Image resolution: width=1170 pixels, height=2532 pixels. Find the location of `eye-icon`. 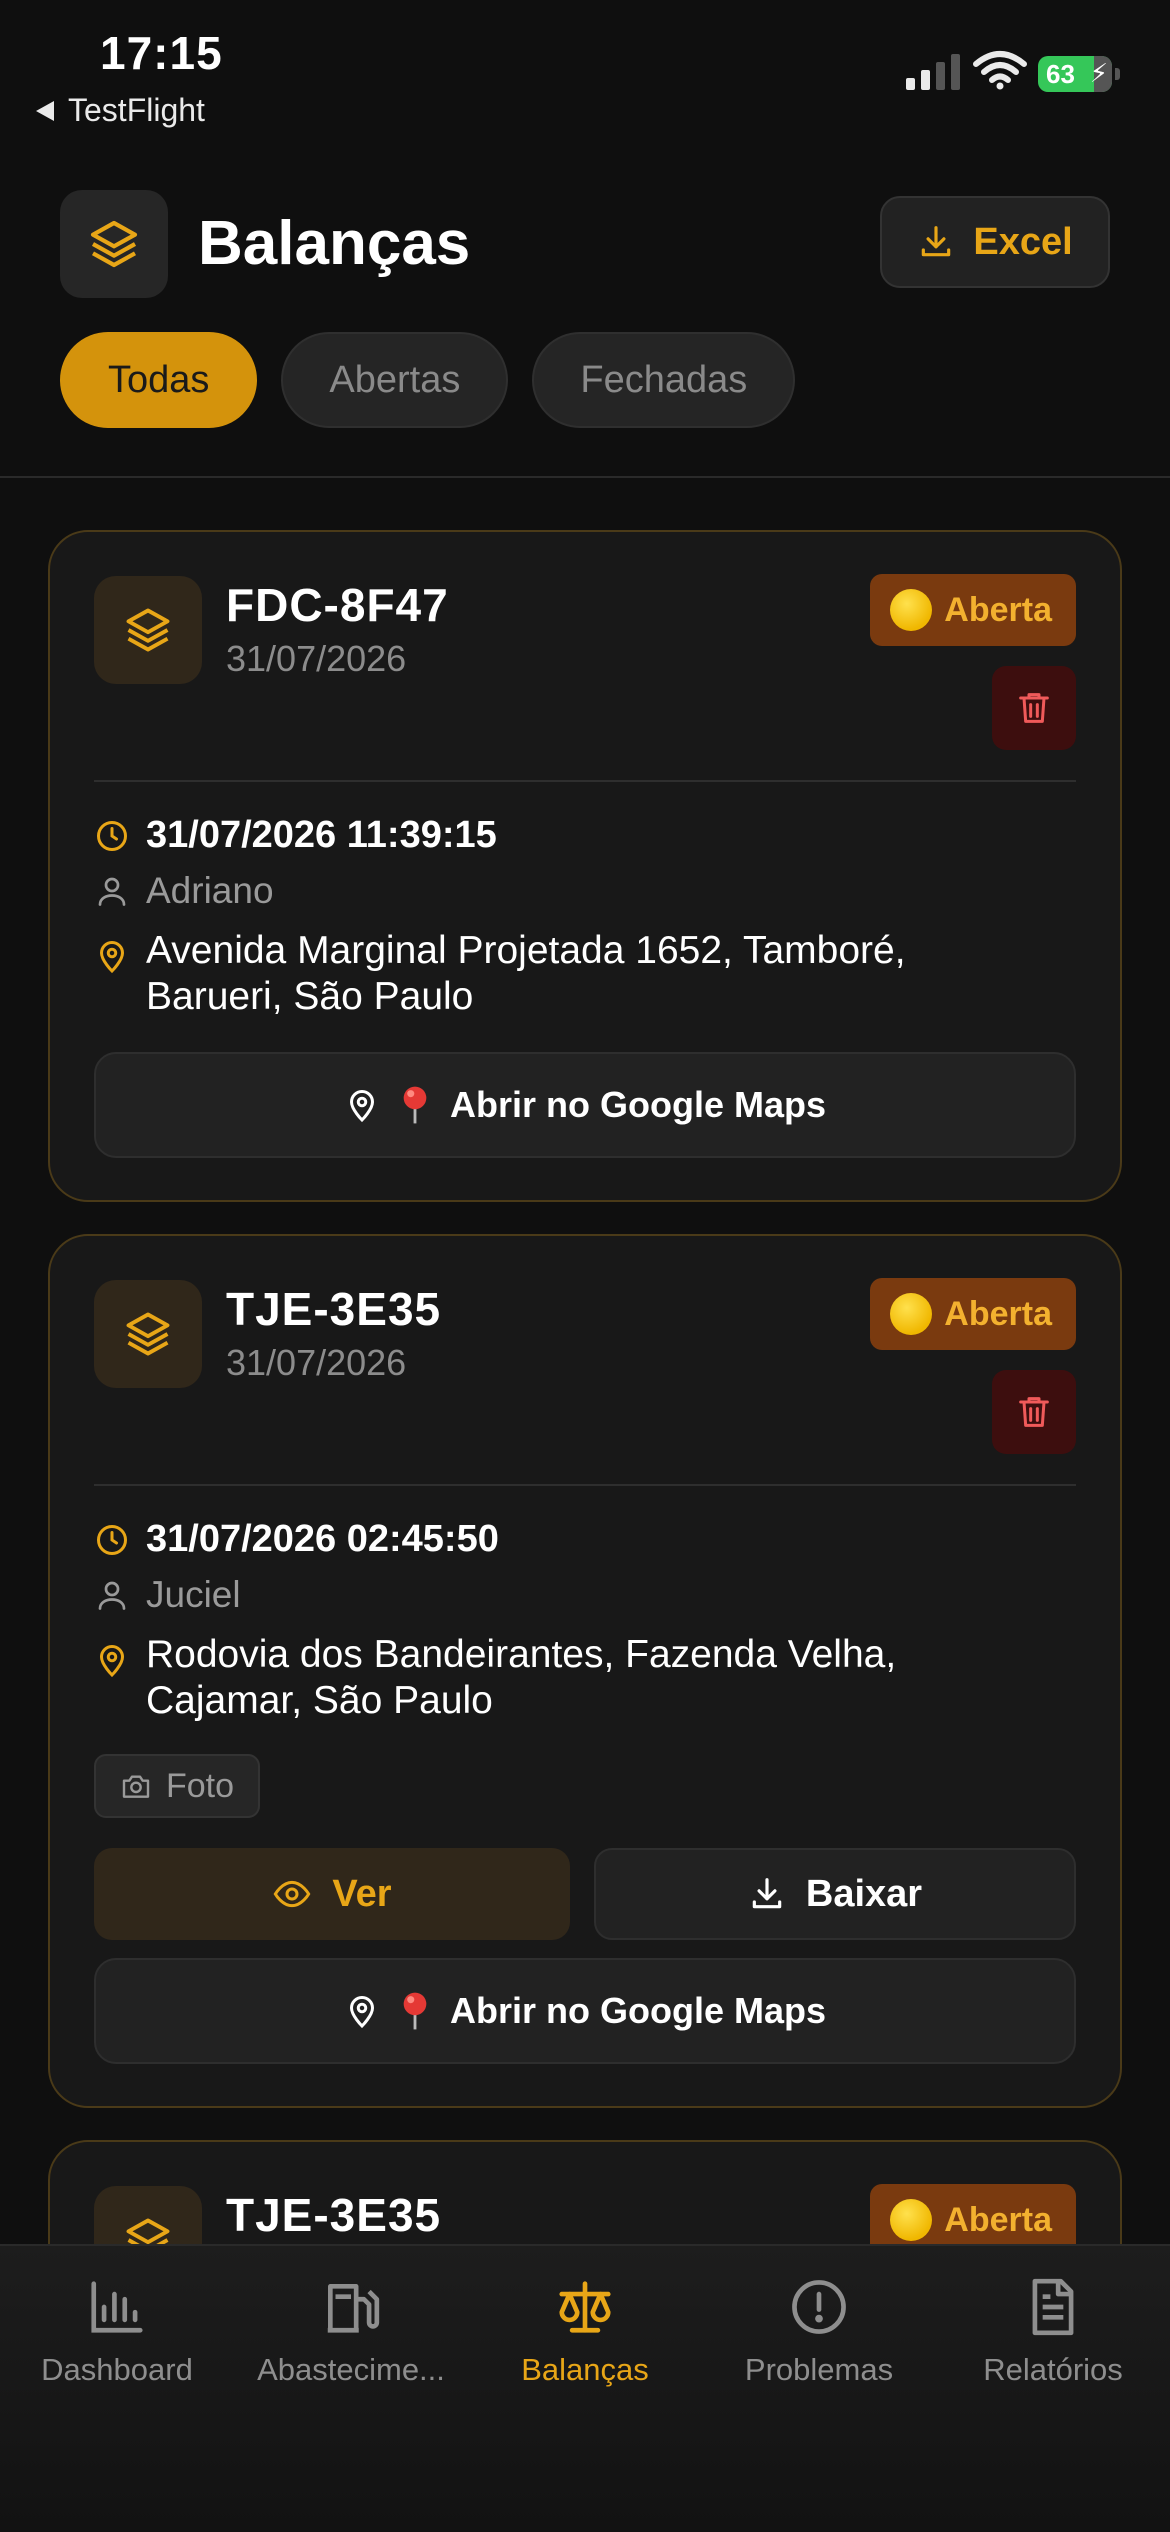

eye-icon is located at coordinates (292, 1894).